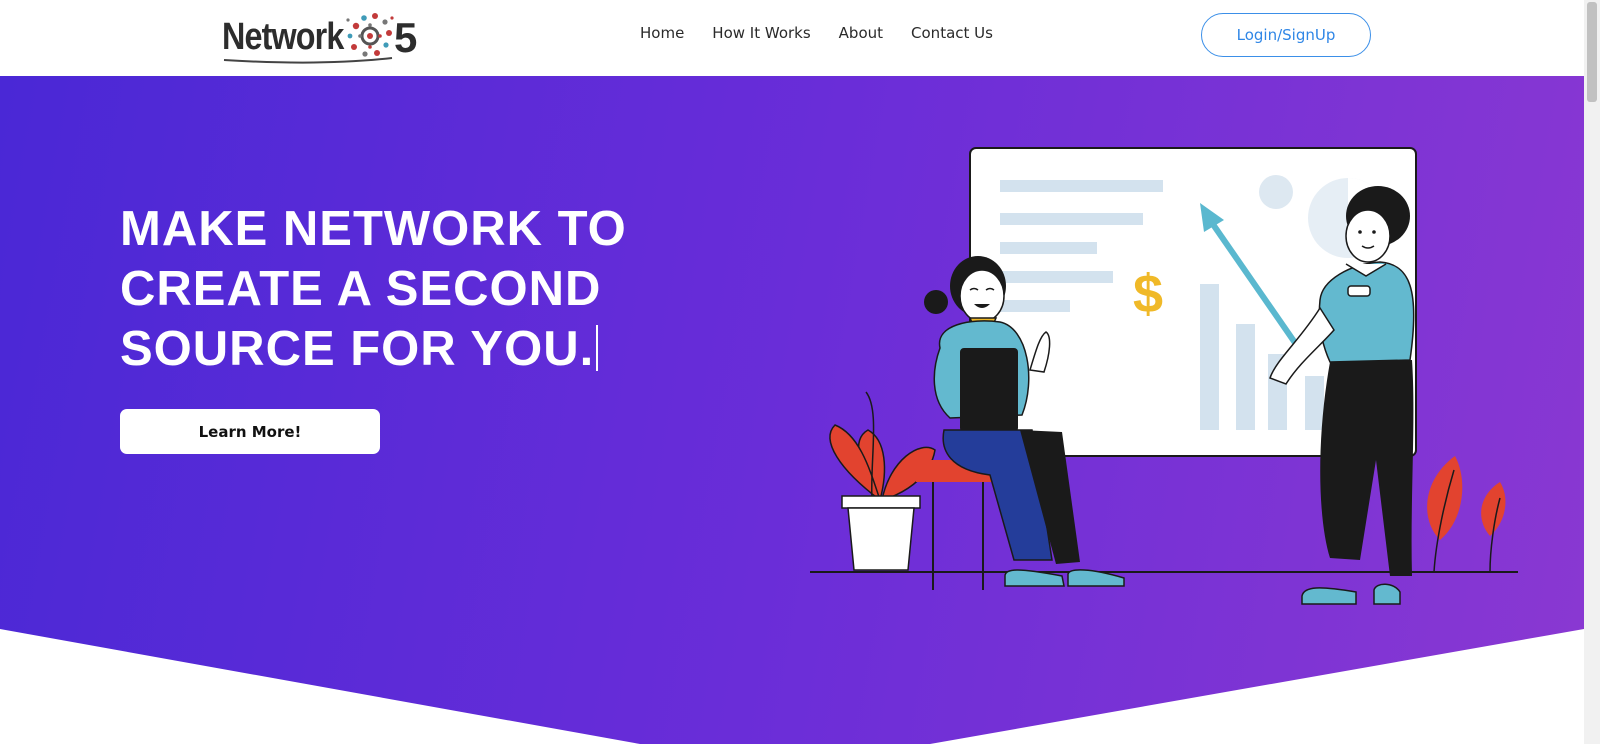 This screenshot has width=1600, height=744. I want to click on plant-right, so click(1466, 514).